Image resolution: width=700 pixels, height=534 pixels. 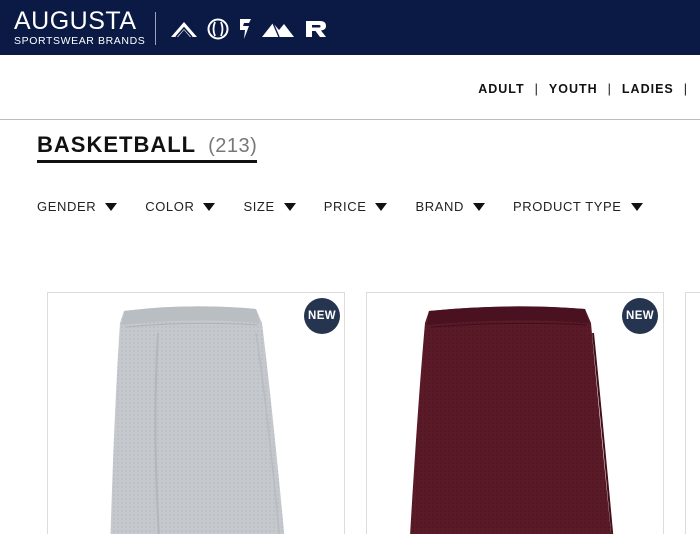 I want to click on category-title: BASKETBALL, so click(x=117, y=144).